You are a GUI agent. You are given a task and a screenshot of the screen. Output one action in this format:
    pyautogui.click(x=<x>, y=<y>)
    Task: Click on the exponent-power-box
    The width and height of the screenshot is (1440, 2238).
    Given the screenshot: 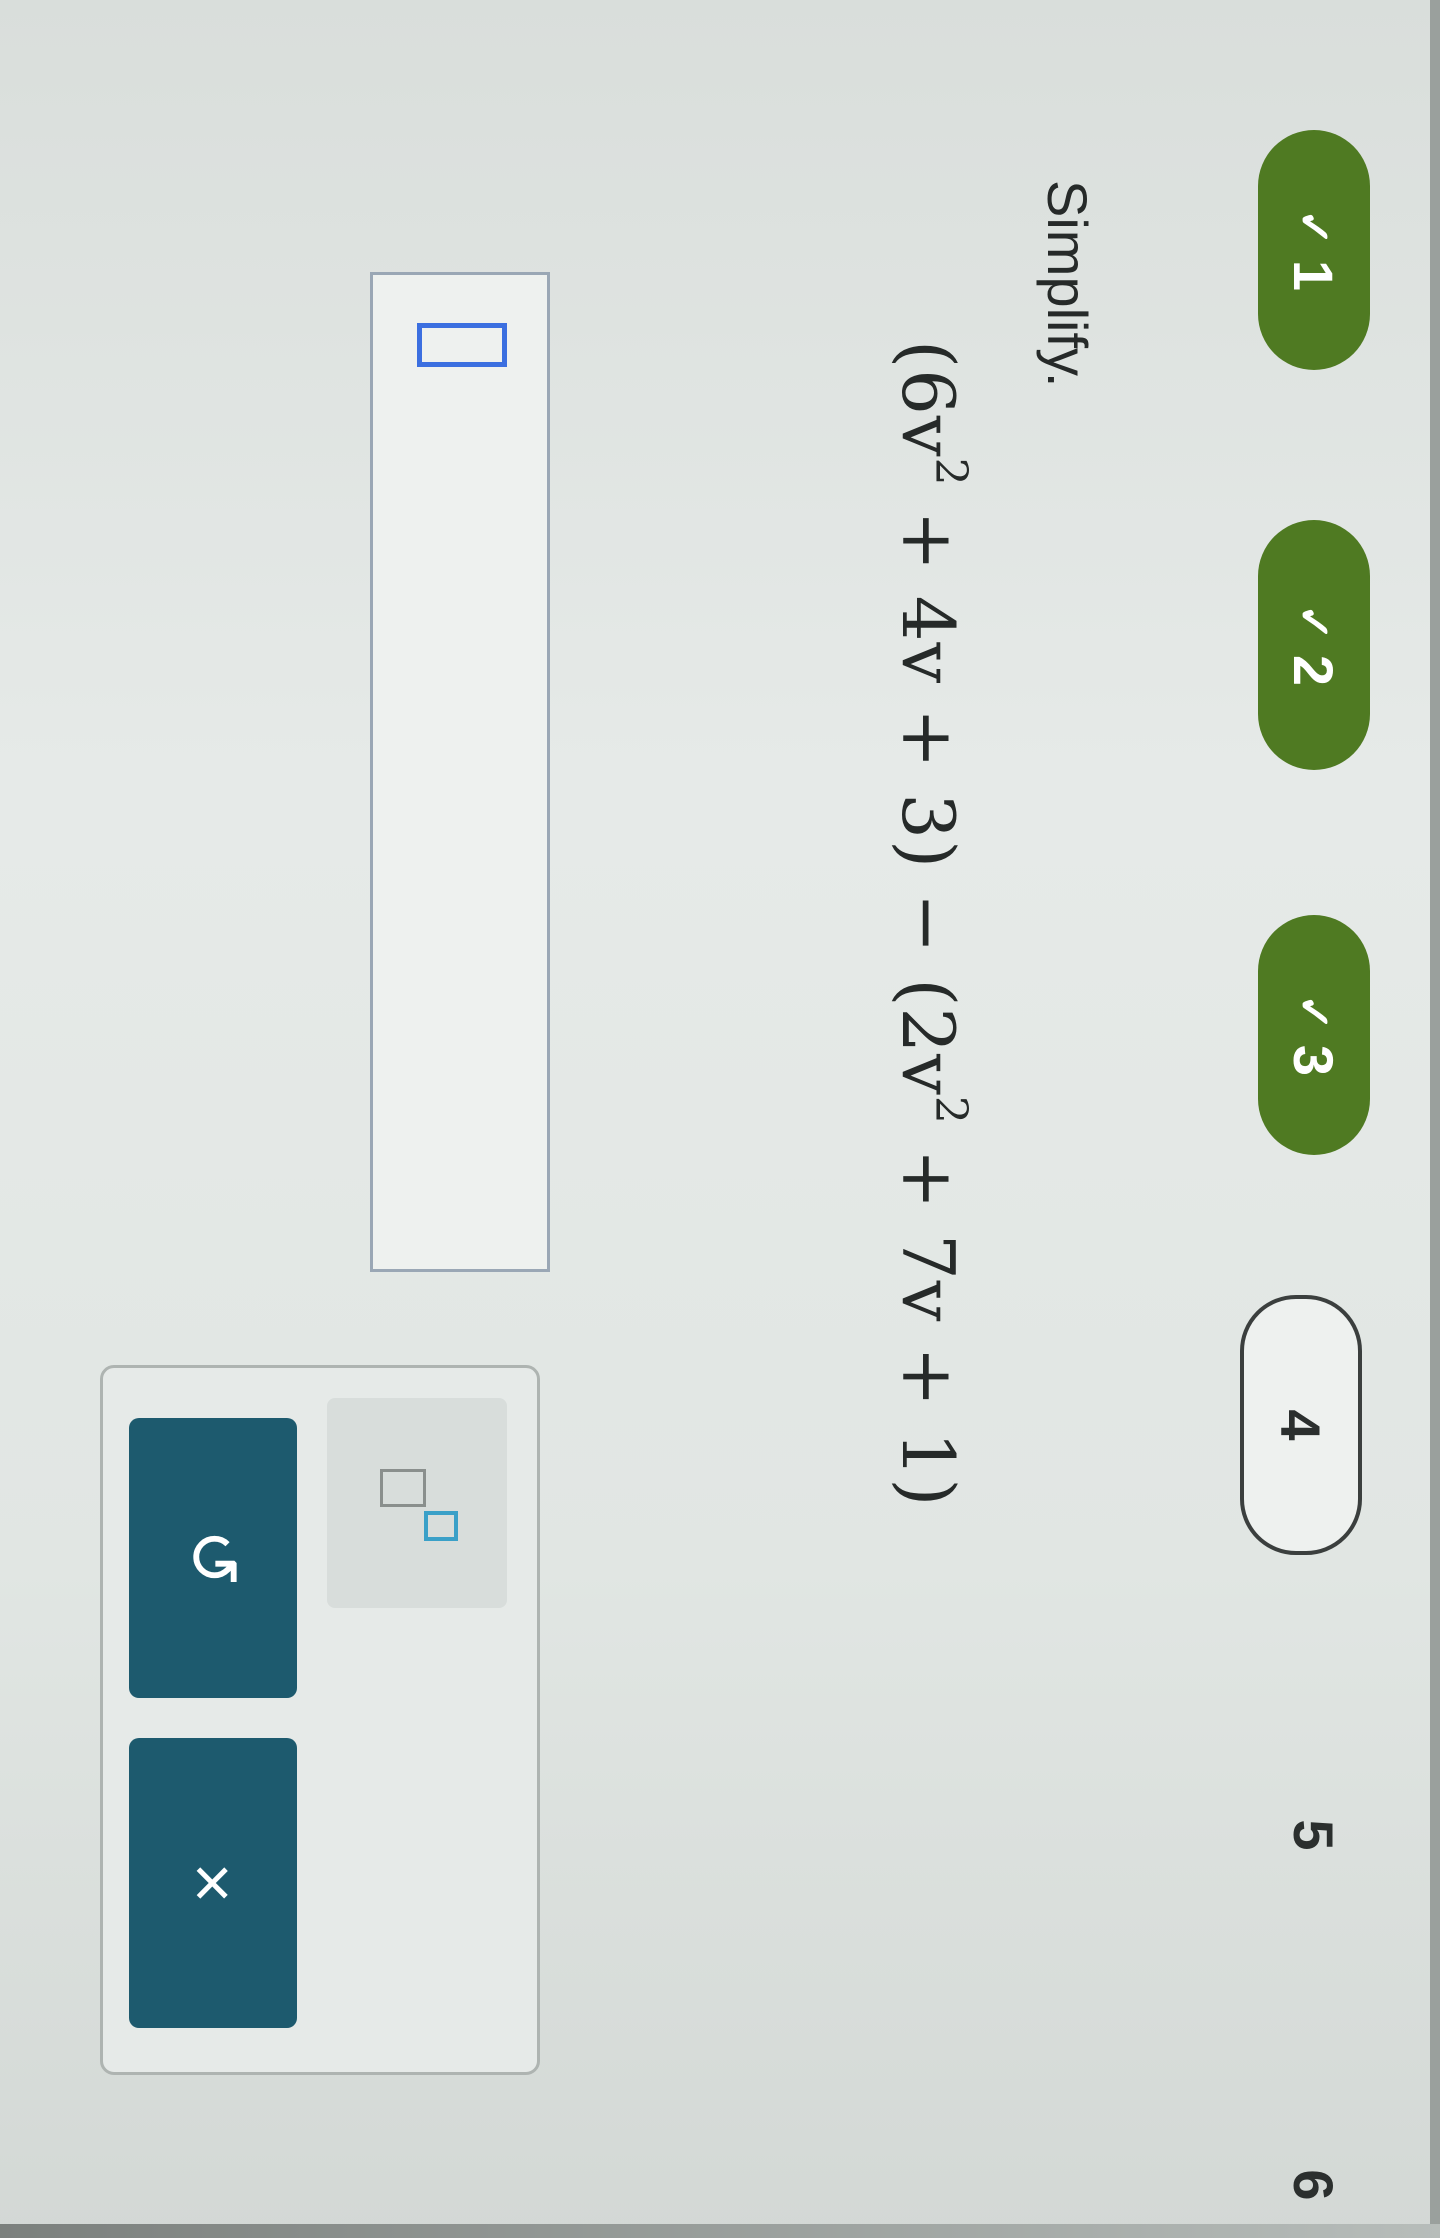 What is the action you would take?
    pyautogui.click(x=441, y=1526)
    